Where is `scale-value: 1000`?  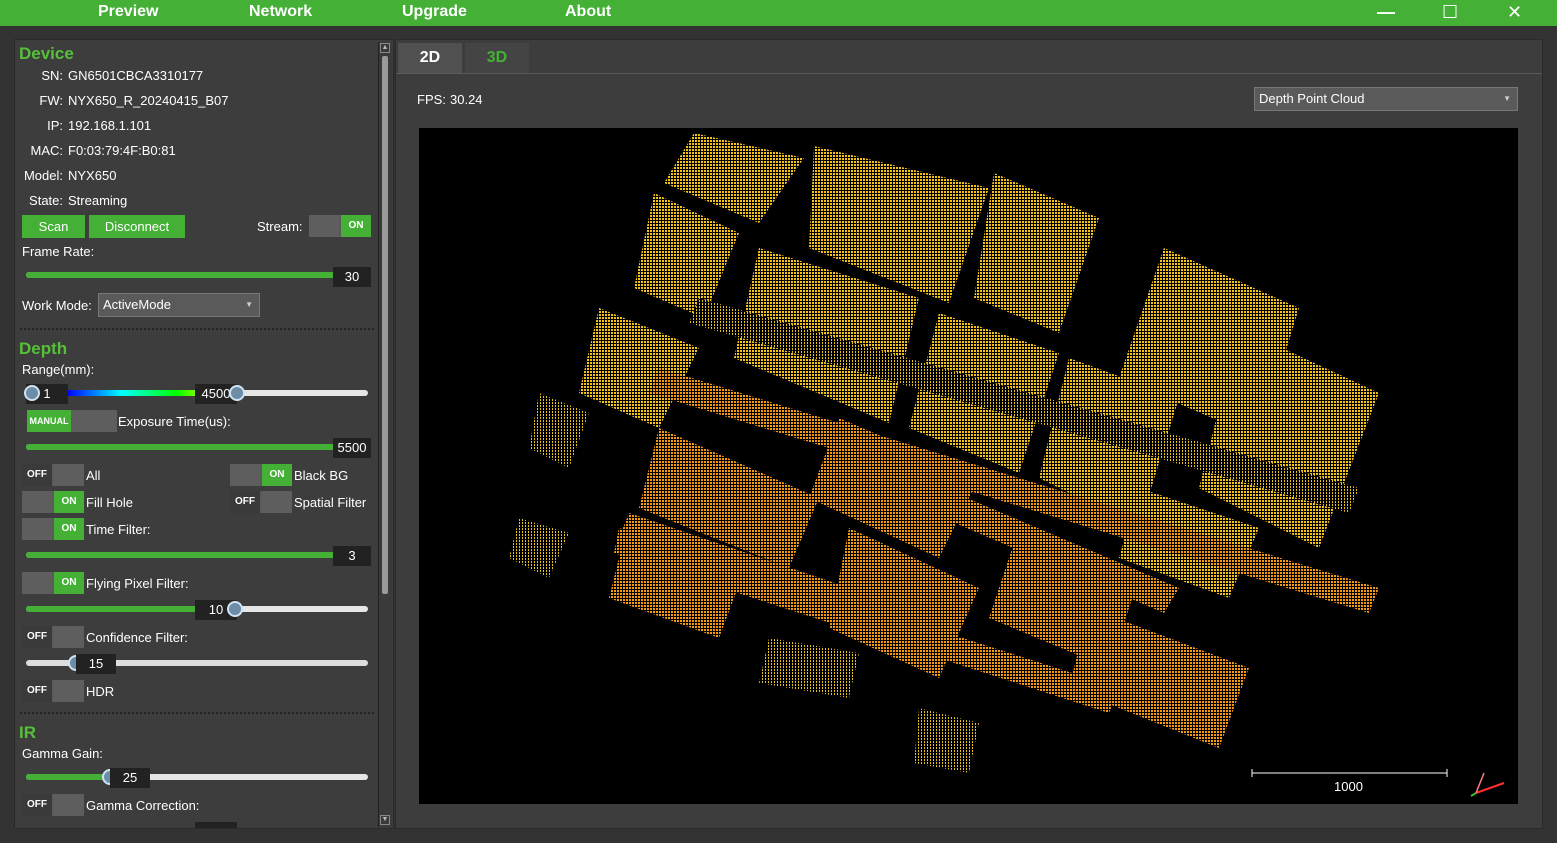 scale-value: 1000 is located at coordinates (1348, 786).